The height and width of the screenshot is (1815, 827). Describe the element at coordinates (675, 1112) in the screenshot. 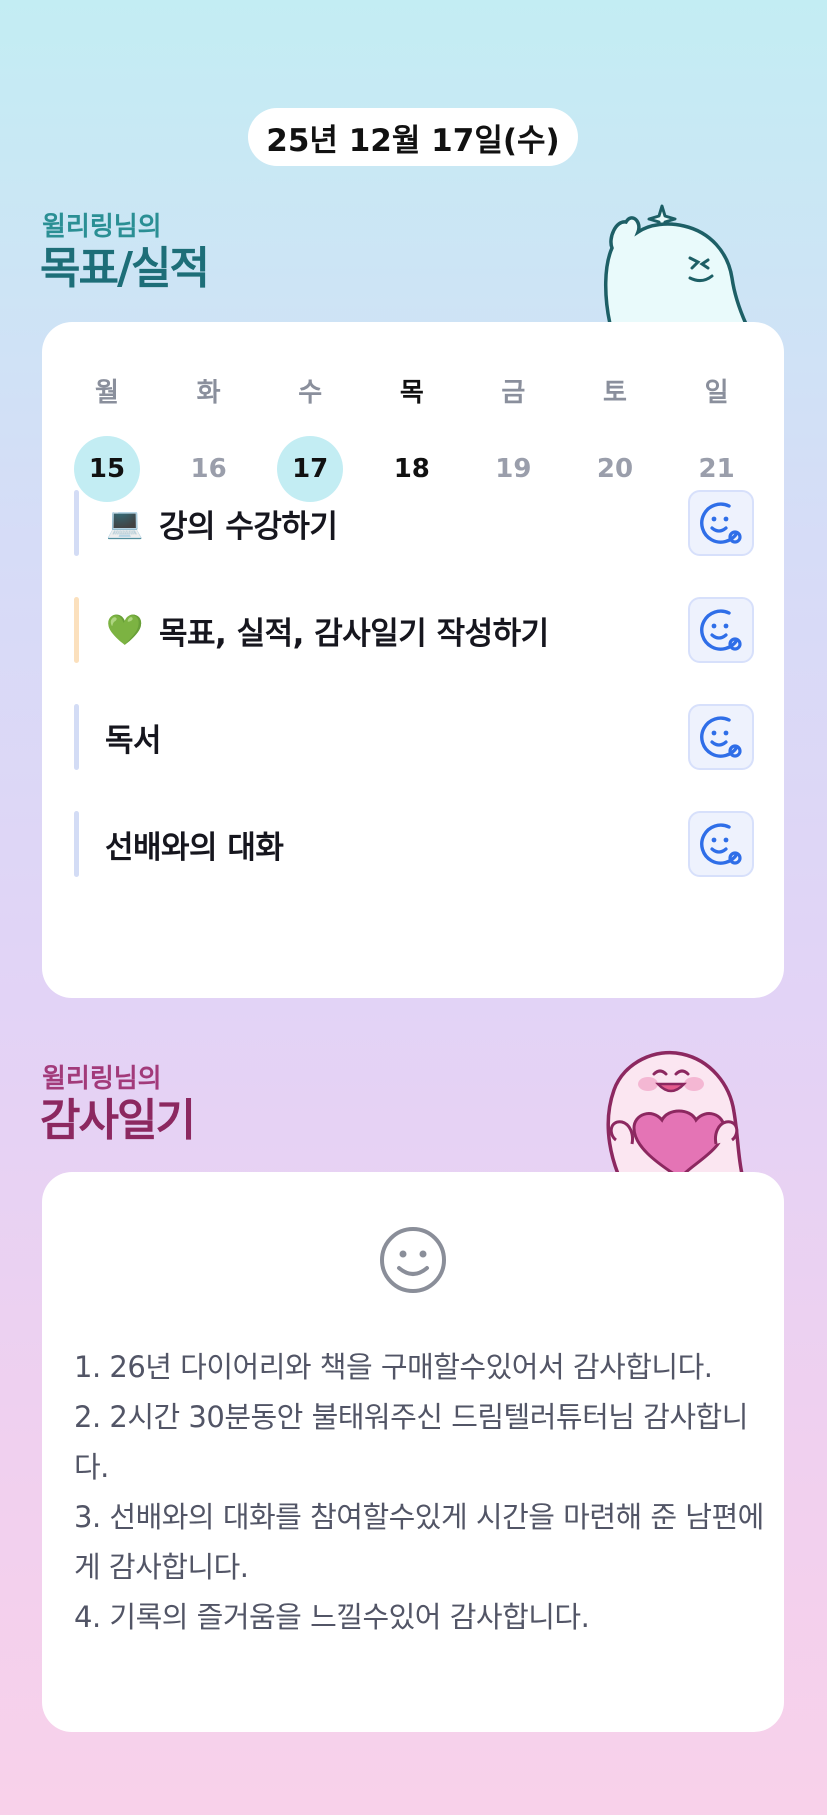

I see `mascot-pink-icon` at that location.